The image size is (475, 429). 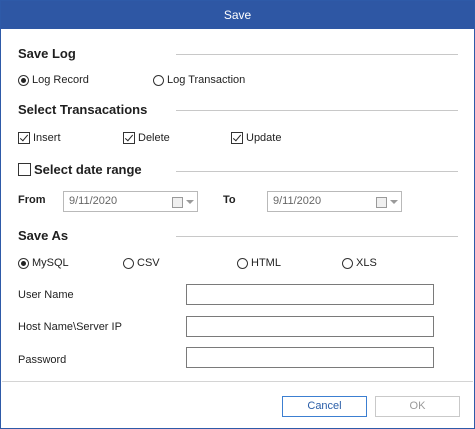 I want to click on host-input, so click(x=310, y=326).